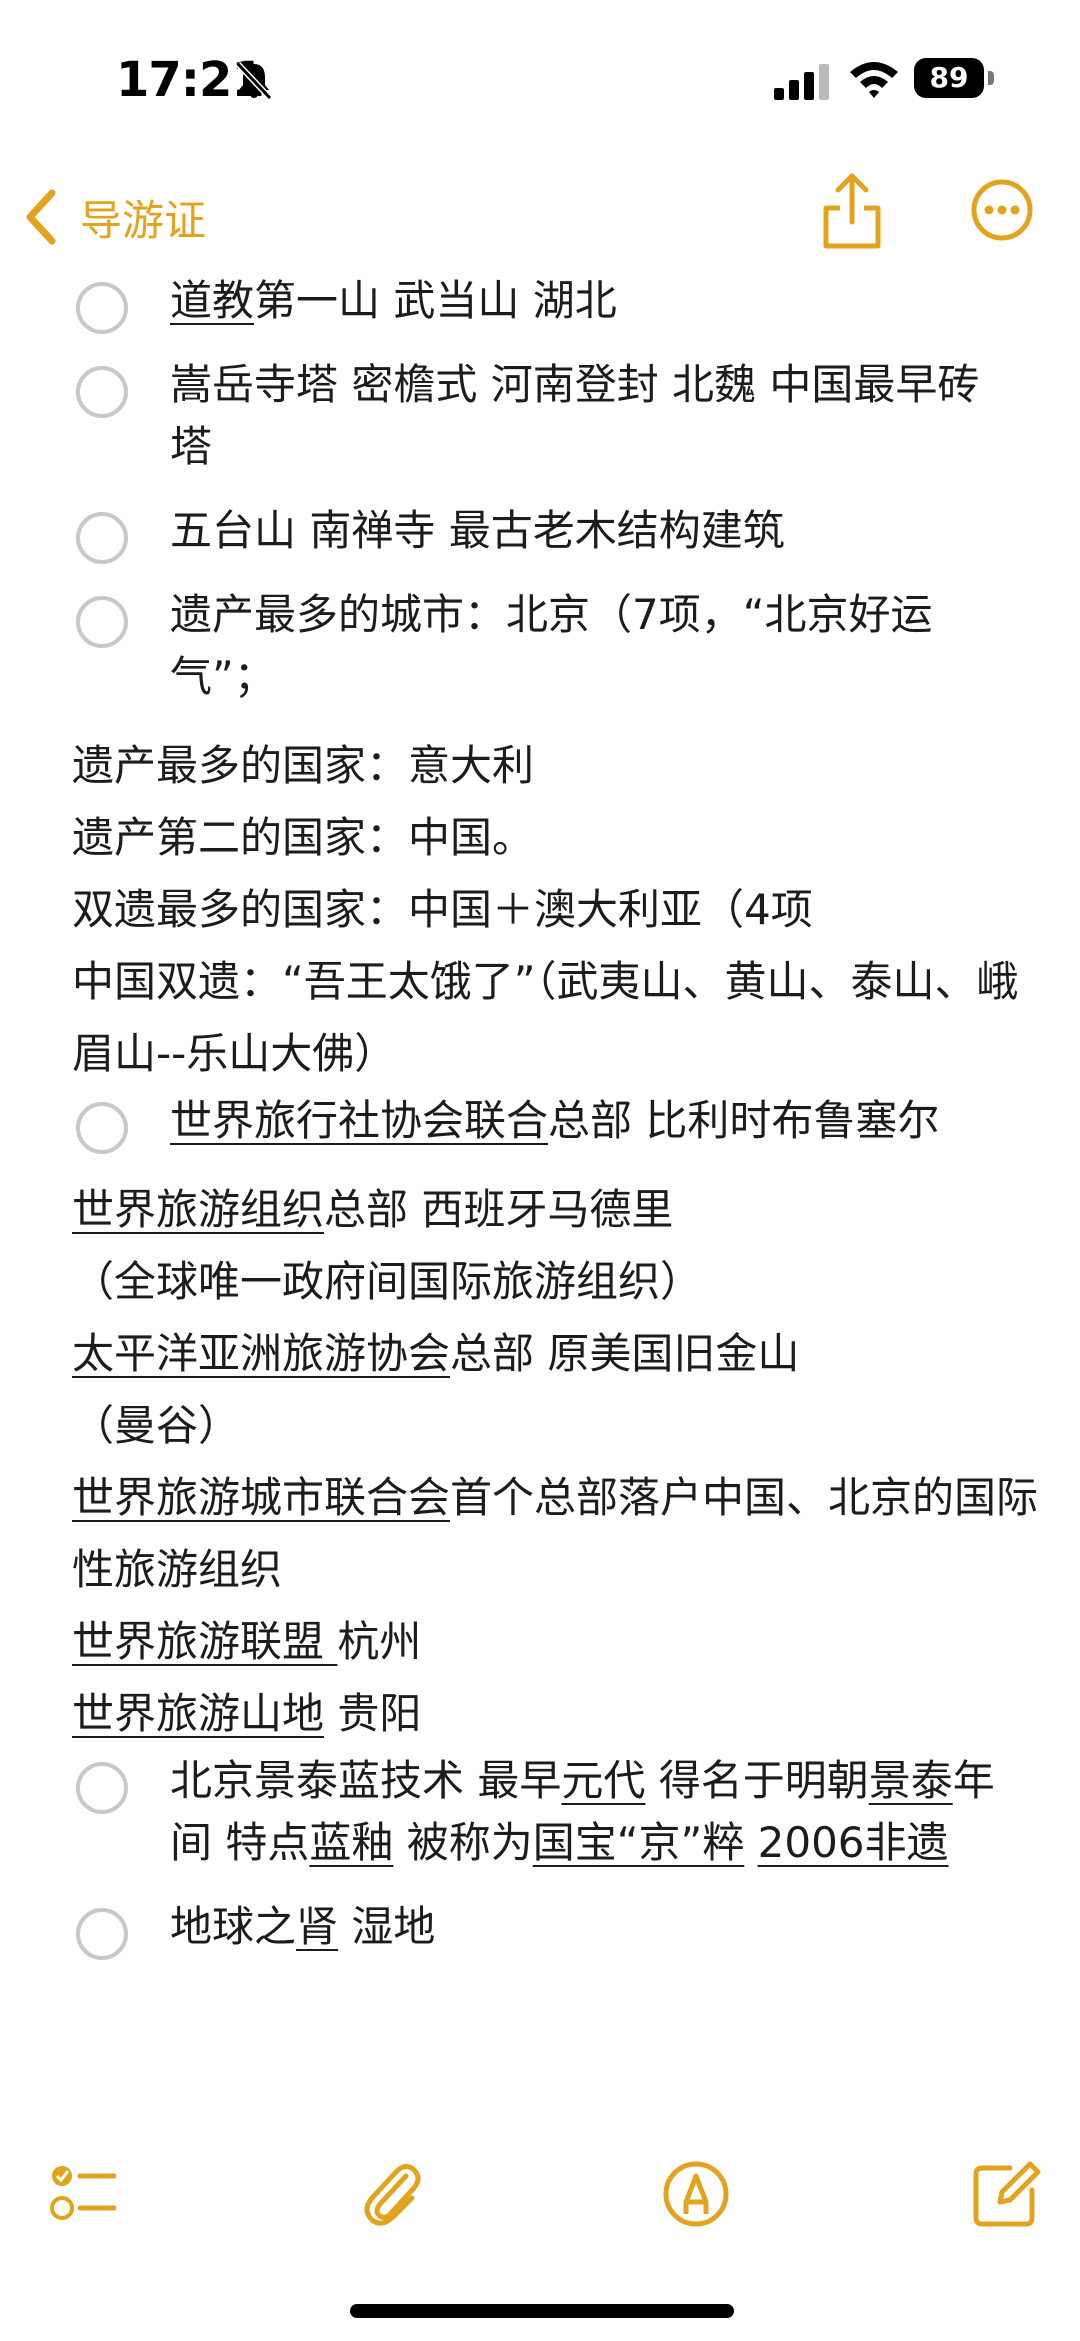 The height and width of the screenshot is (2341, 1080). What do you see at coordinates (551, 645) in the screenshot?
I see `text-run: 遗产最多的城市：北京（7项，“北京好运气”；` at bounding box center [551, 645].